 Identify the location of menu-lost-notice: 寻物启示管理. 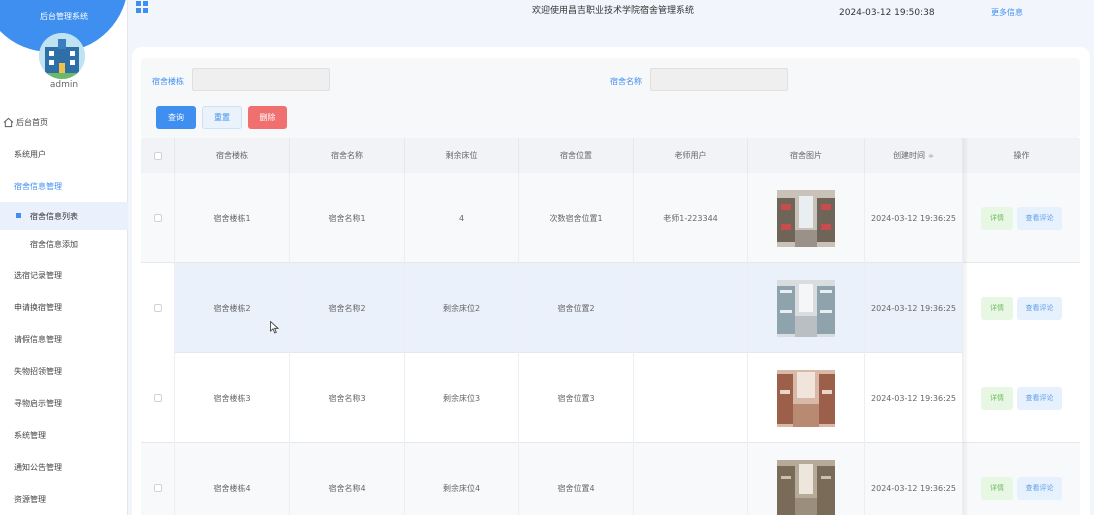
(64, 403).